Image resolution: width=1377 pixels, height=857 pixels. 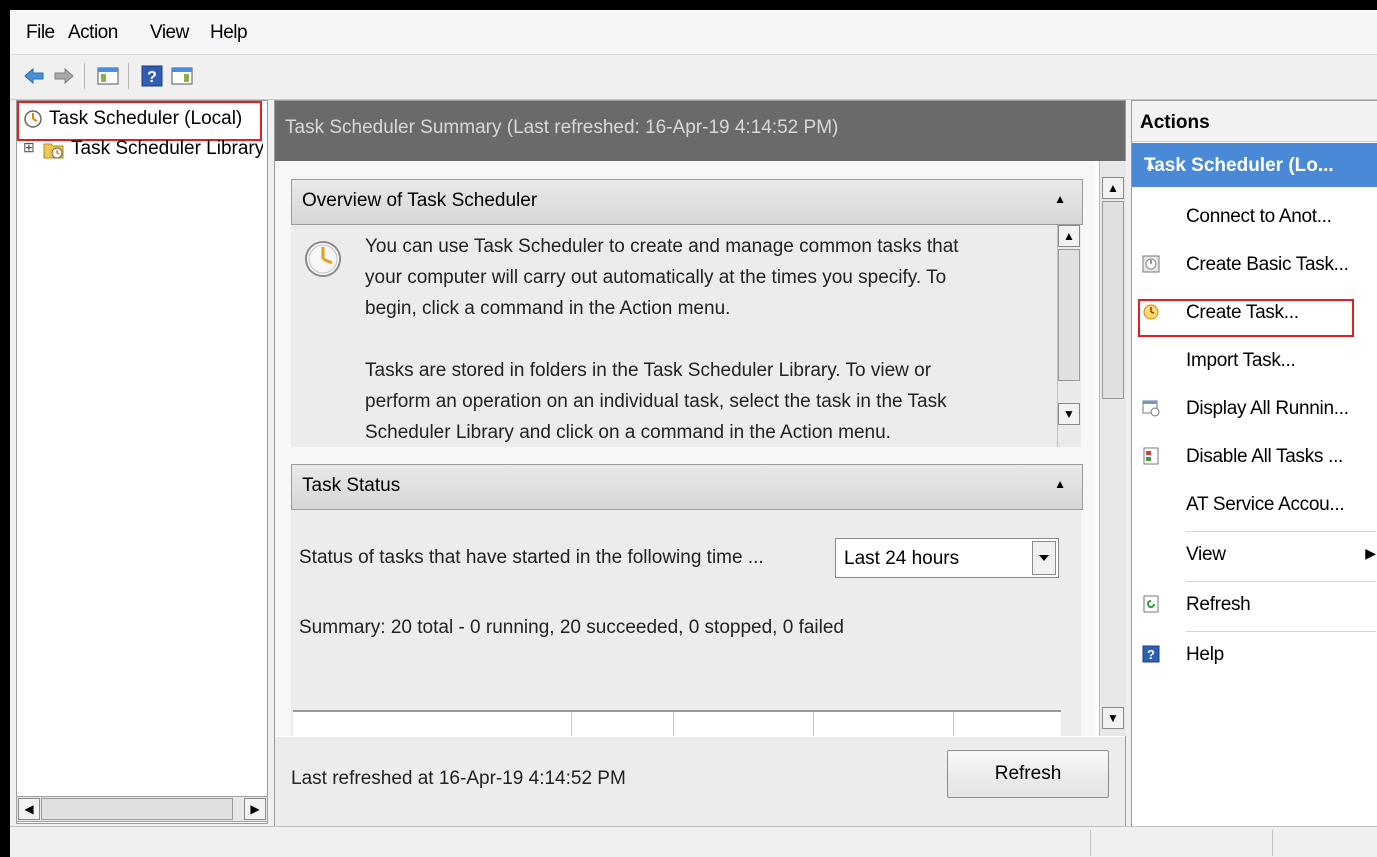 I want to click on menu-action: Action, so click(x=93, y=33).